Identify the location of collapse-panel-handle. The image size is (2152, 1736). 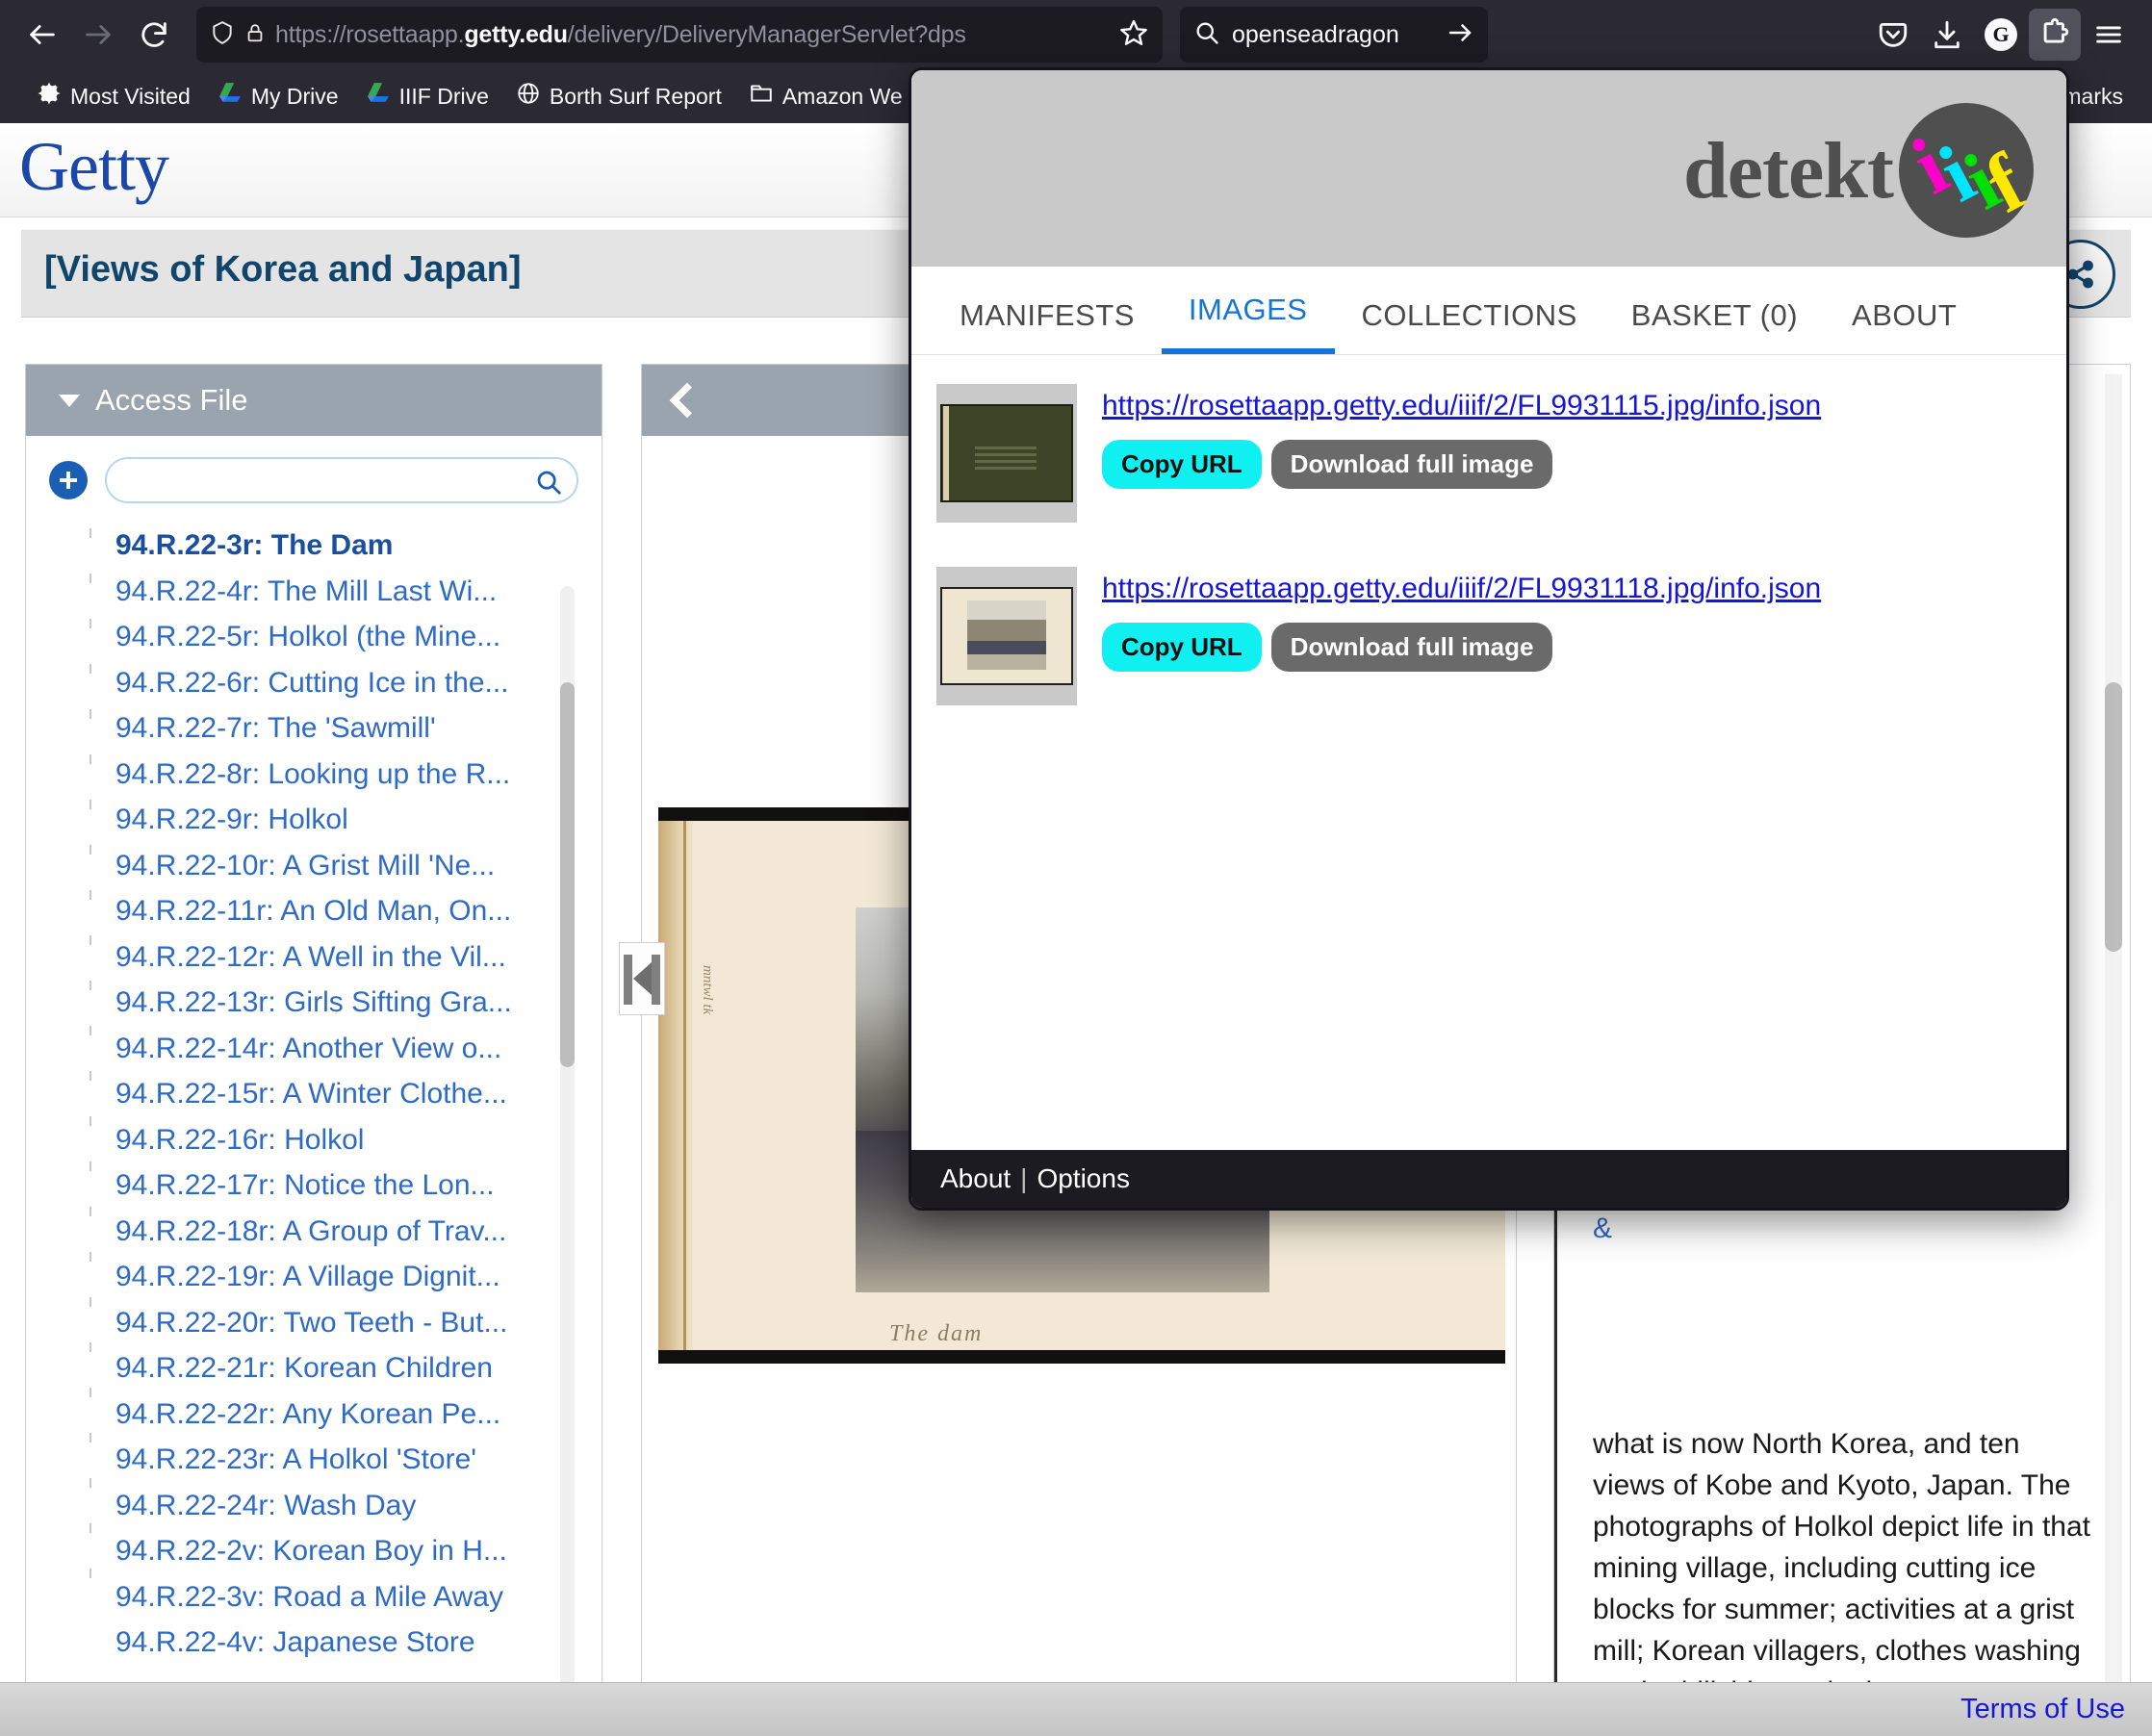
(642, 978).